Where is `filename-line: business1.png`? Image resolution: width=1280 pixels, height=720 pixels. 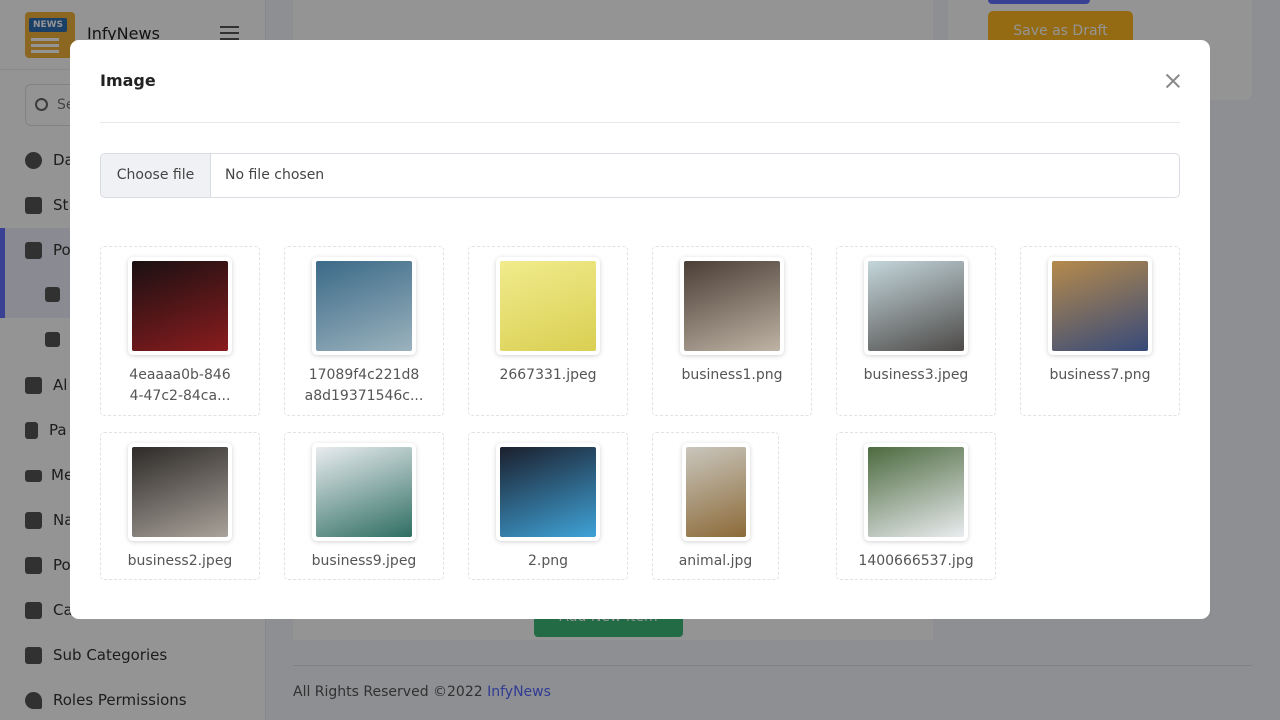
filename-line: business1.png is located at coordinates (732, 375).